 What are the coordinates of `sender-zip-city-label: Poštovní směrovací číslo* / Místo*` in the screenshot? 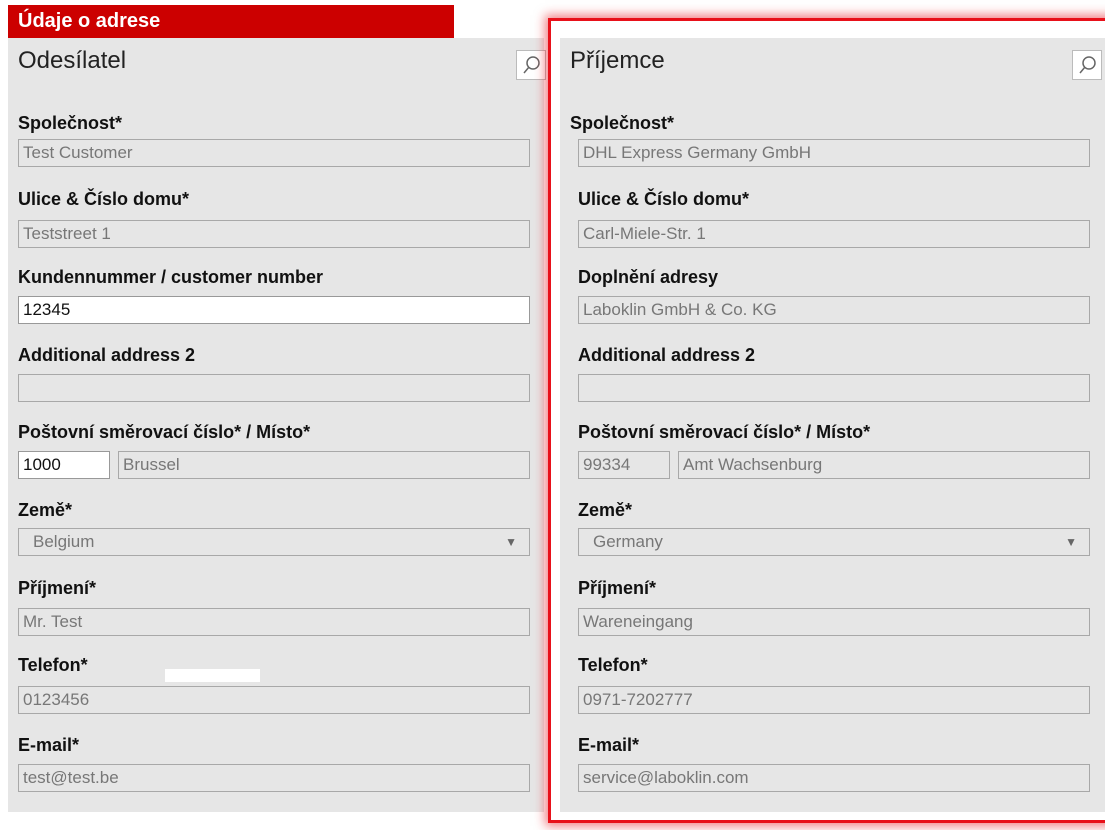 It's located at (164, 432).